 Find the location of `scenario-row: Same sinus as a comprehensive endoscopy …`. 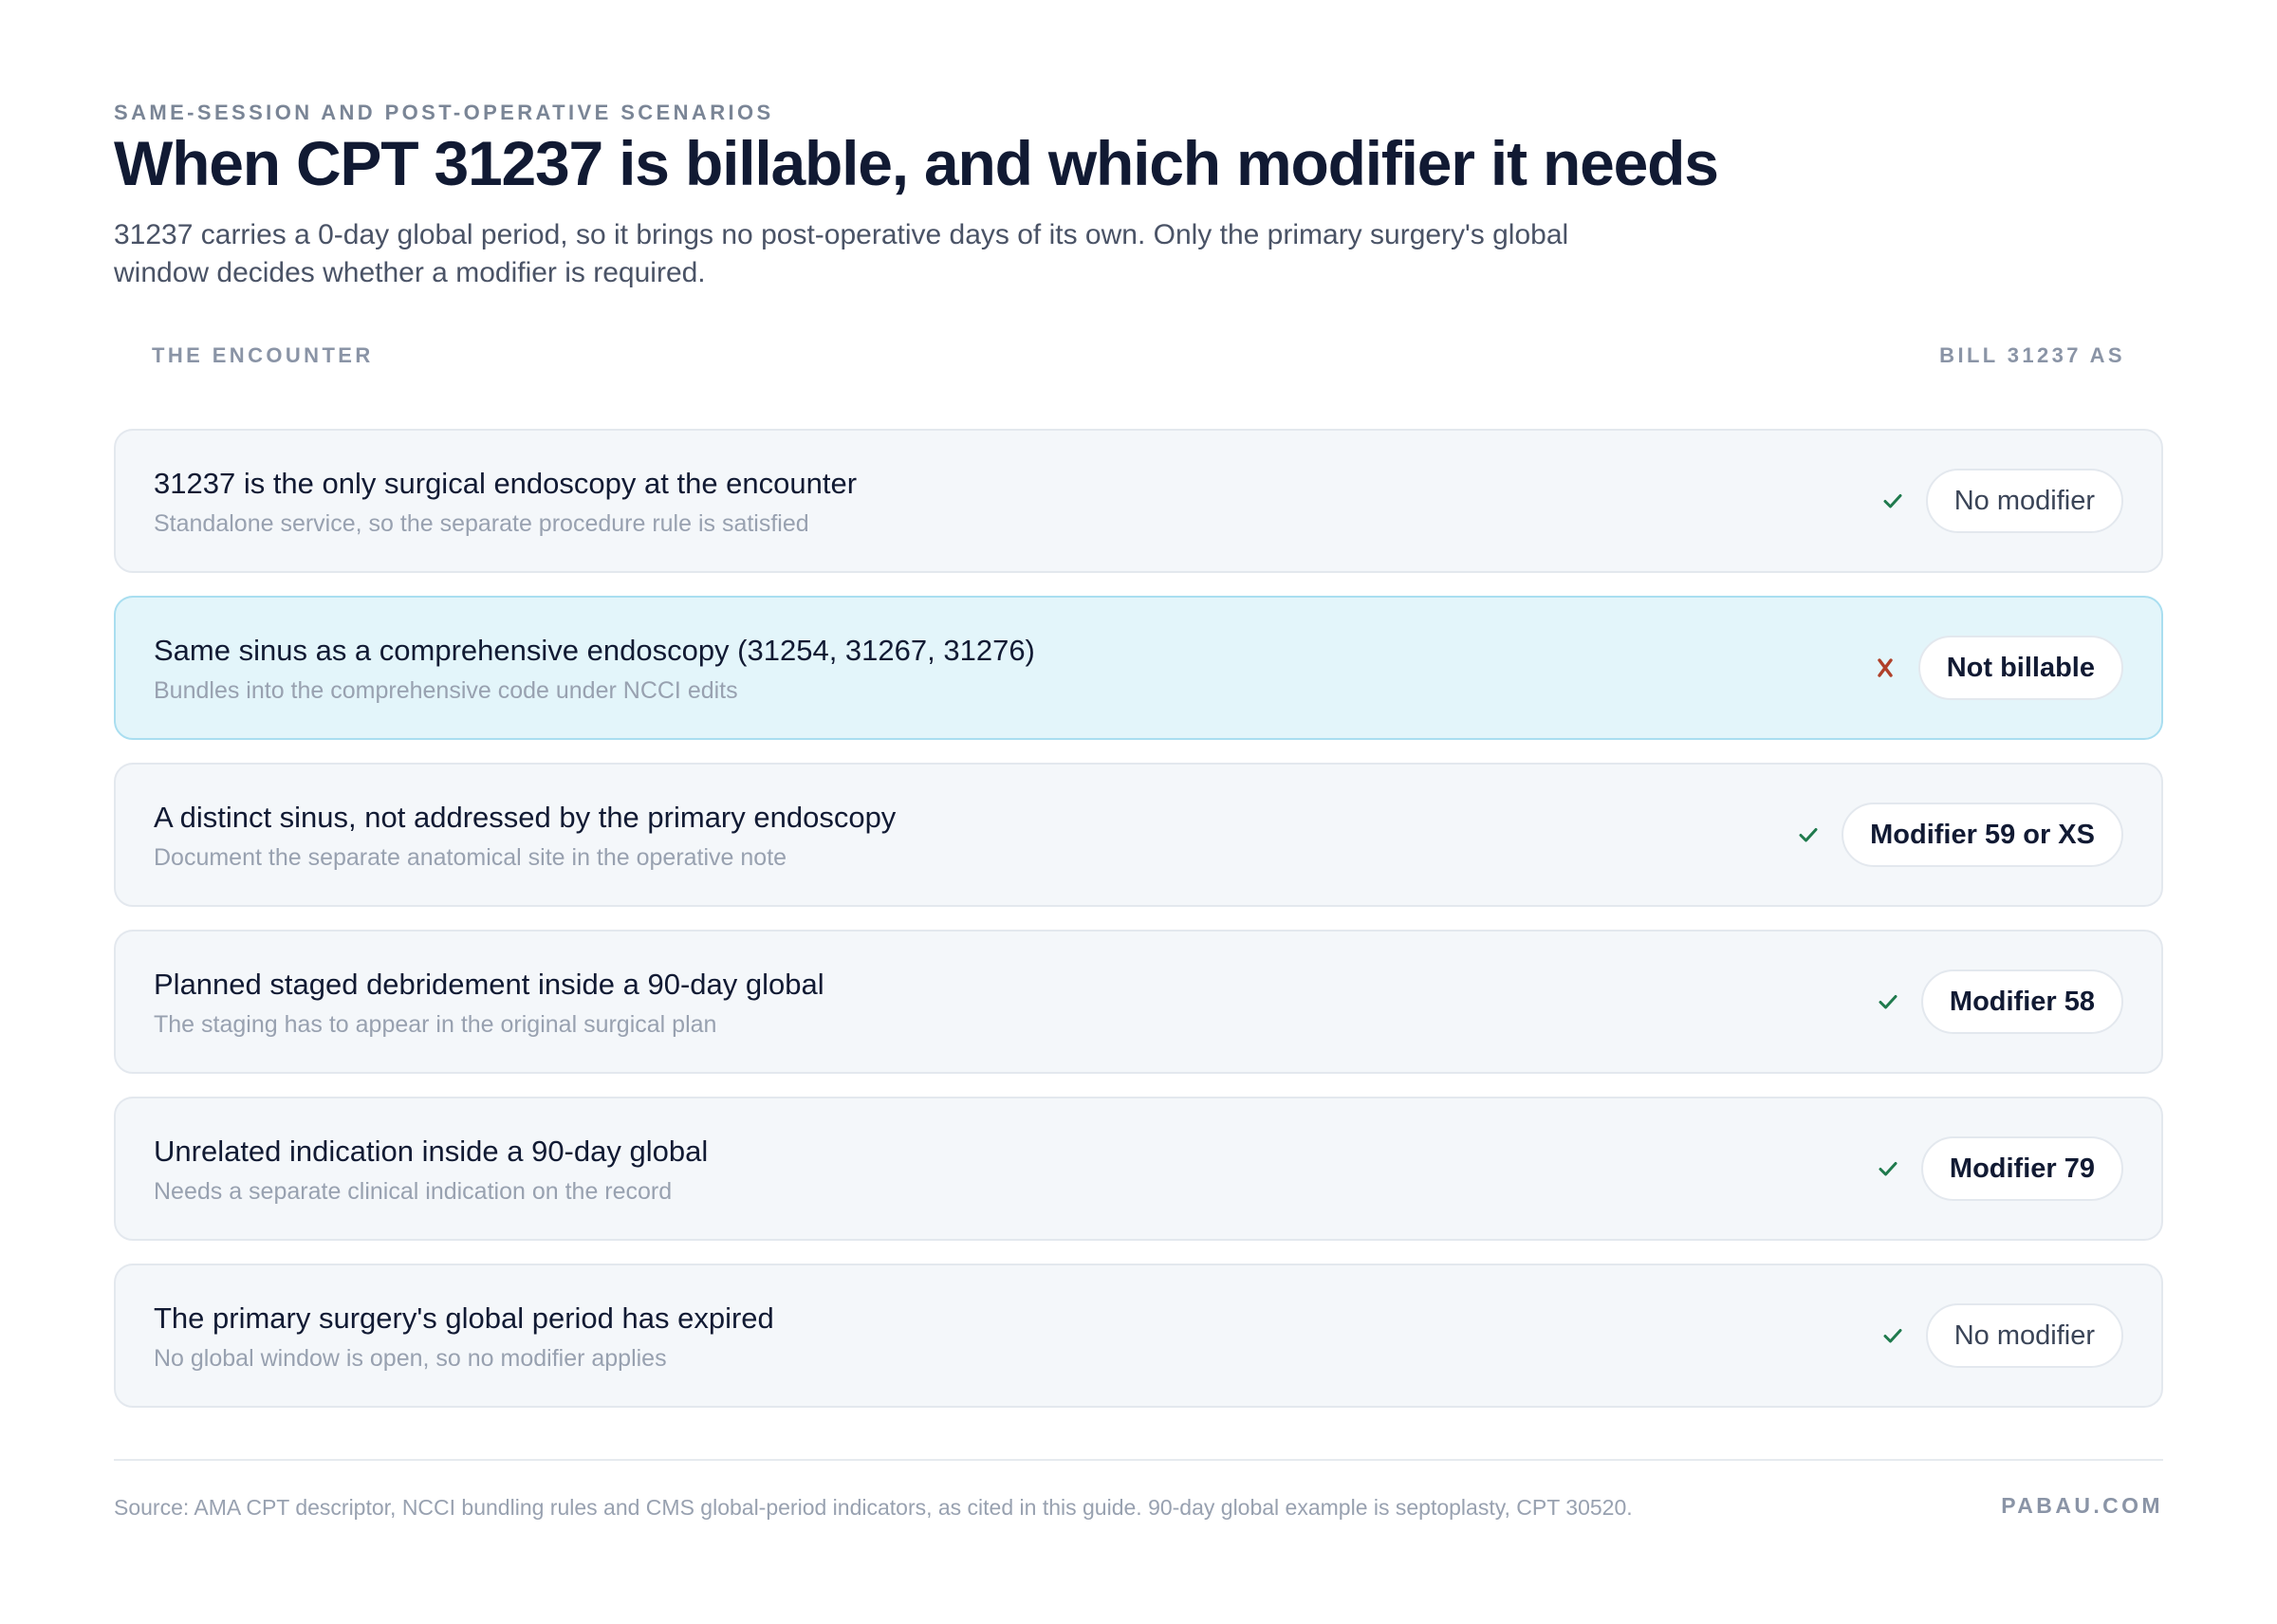

scenario-row: Same sinus as a comprehensive endoscopy … is located at coordinates (1138, 668).